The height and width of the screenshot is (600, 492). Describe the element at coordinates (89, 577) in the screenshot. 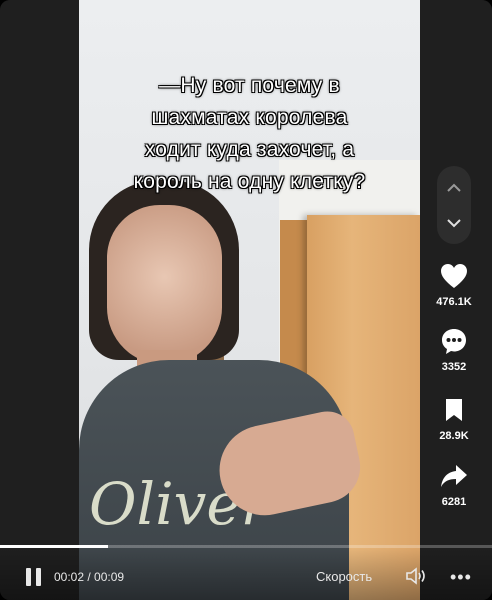

I see `playback-time: 00:02 / 00:09` at that location.